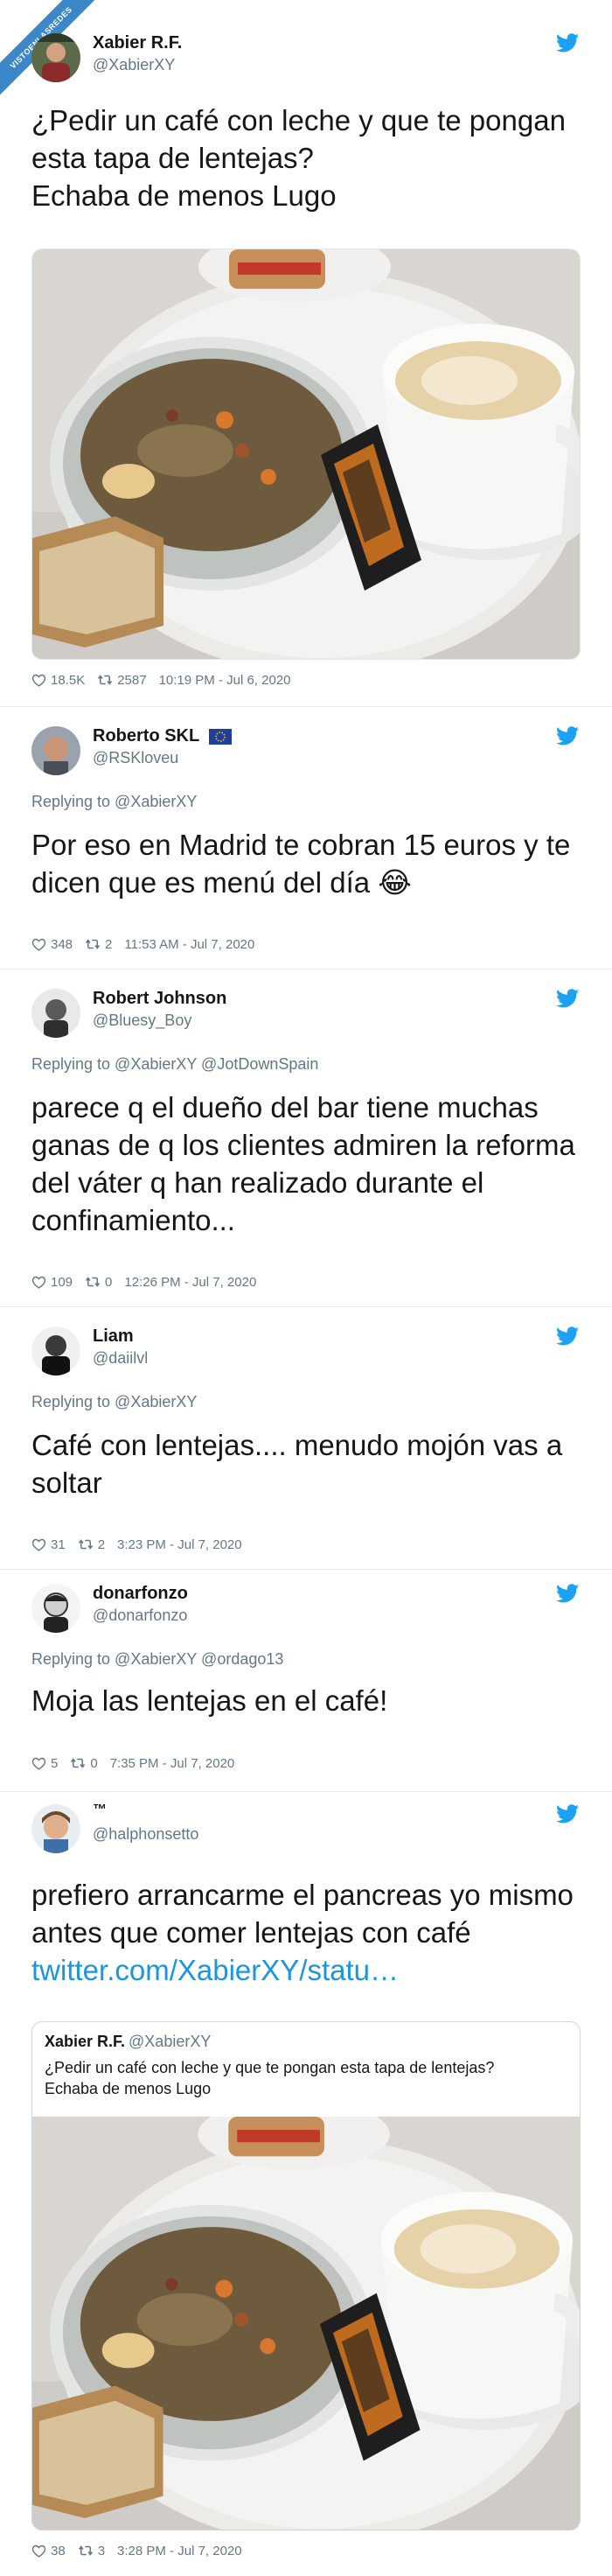 Image resolution: width=612 pixels, height=2576 pixels. I want to click on like-count: 38, so click(58, 2550).